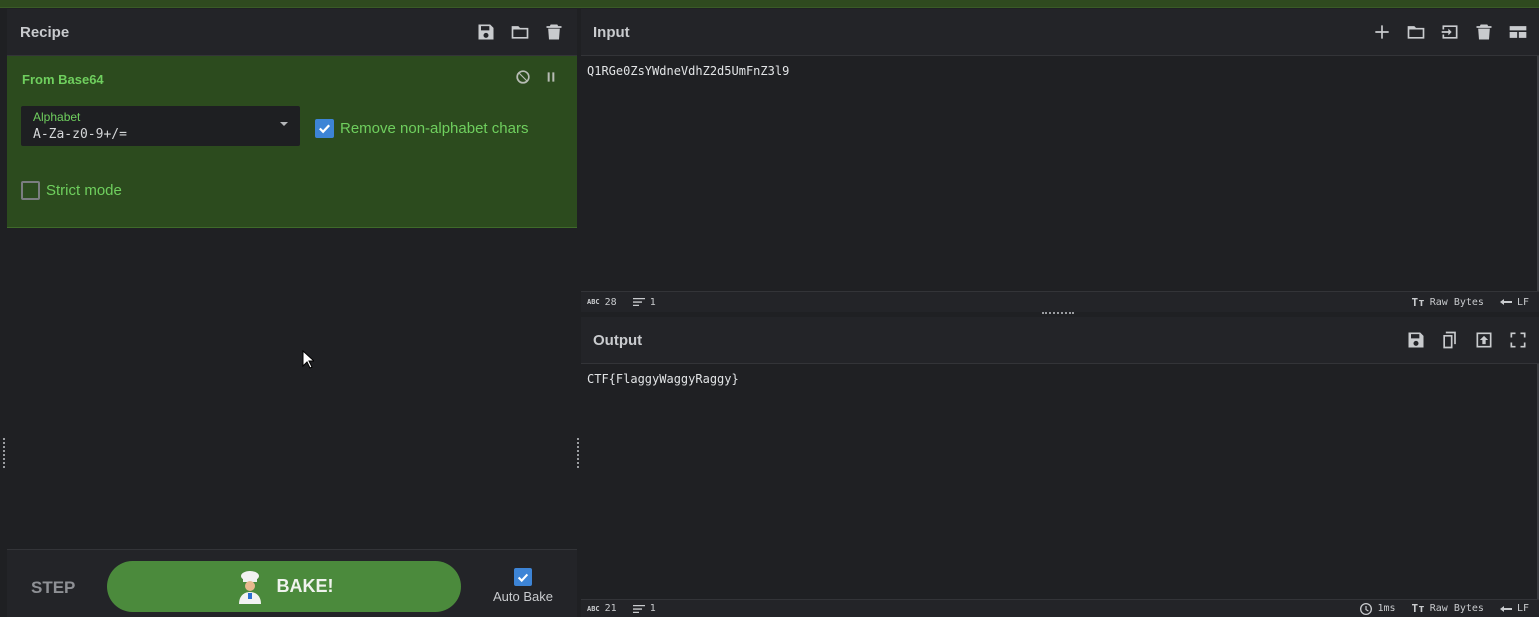  I want to click on left-resize-handle, so click(4, 453).